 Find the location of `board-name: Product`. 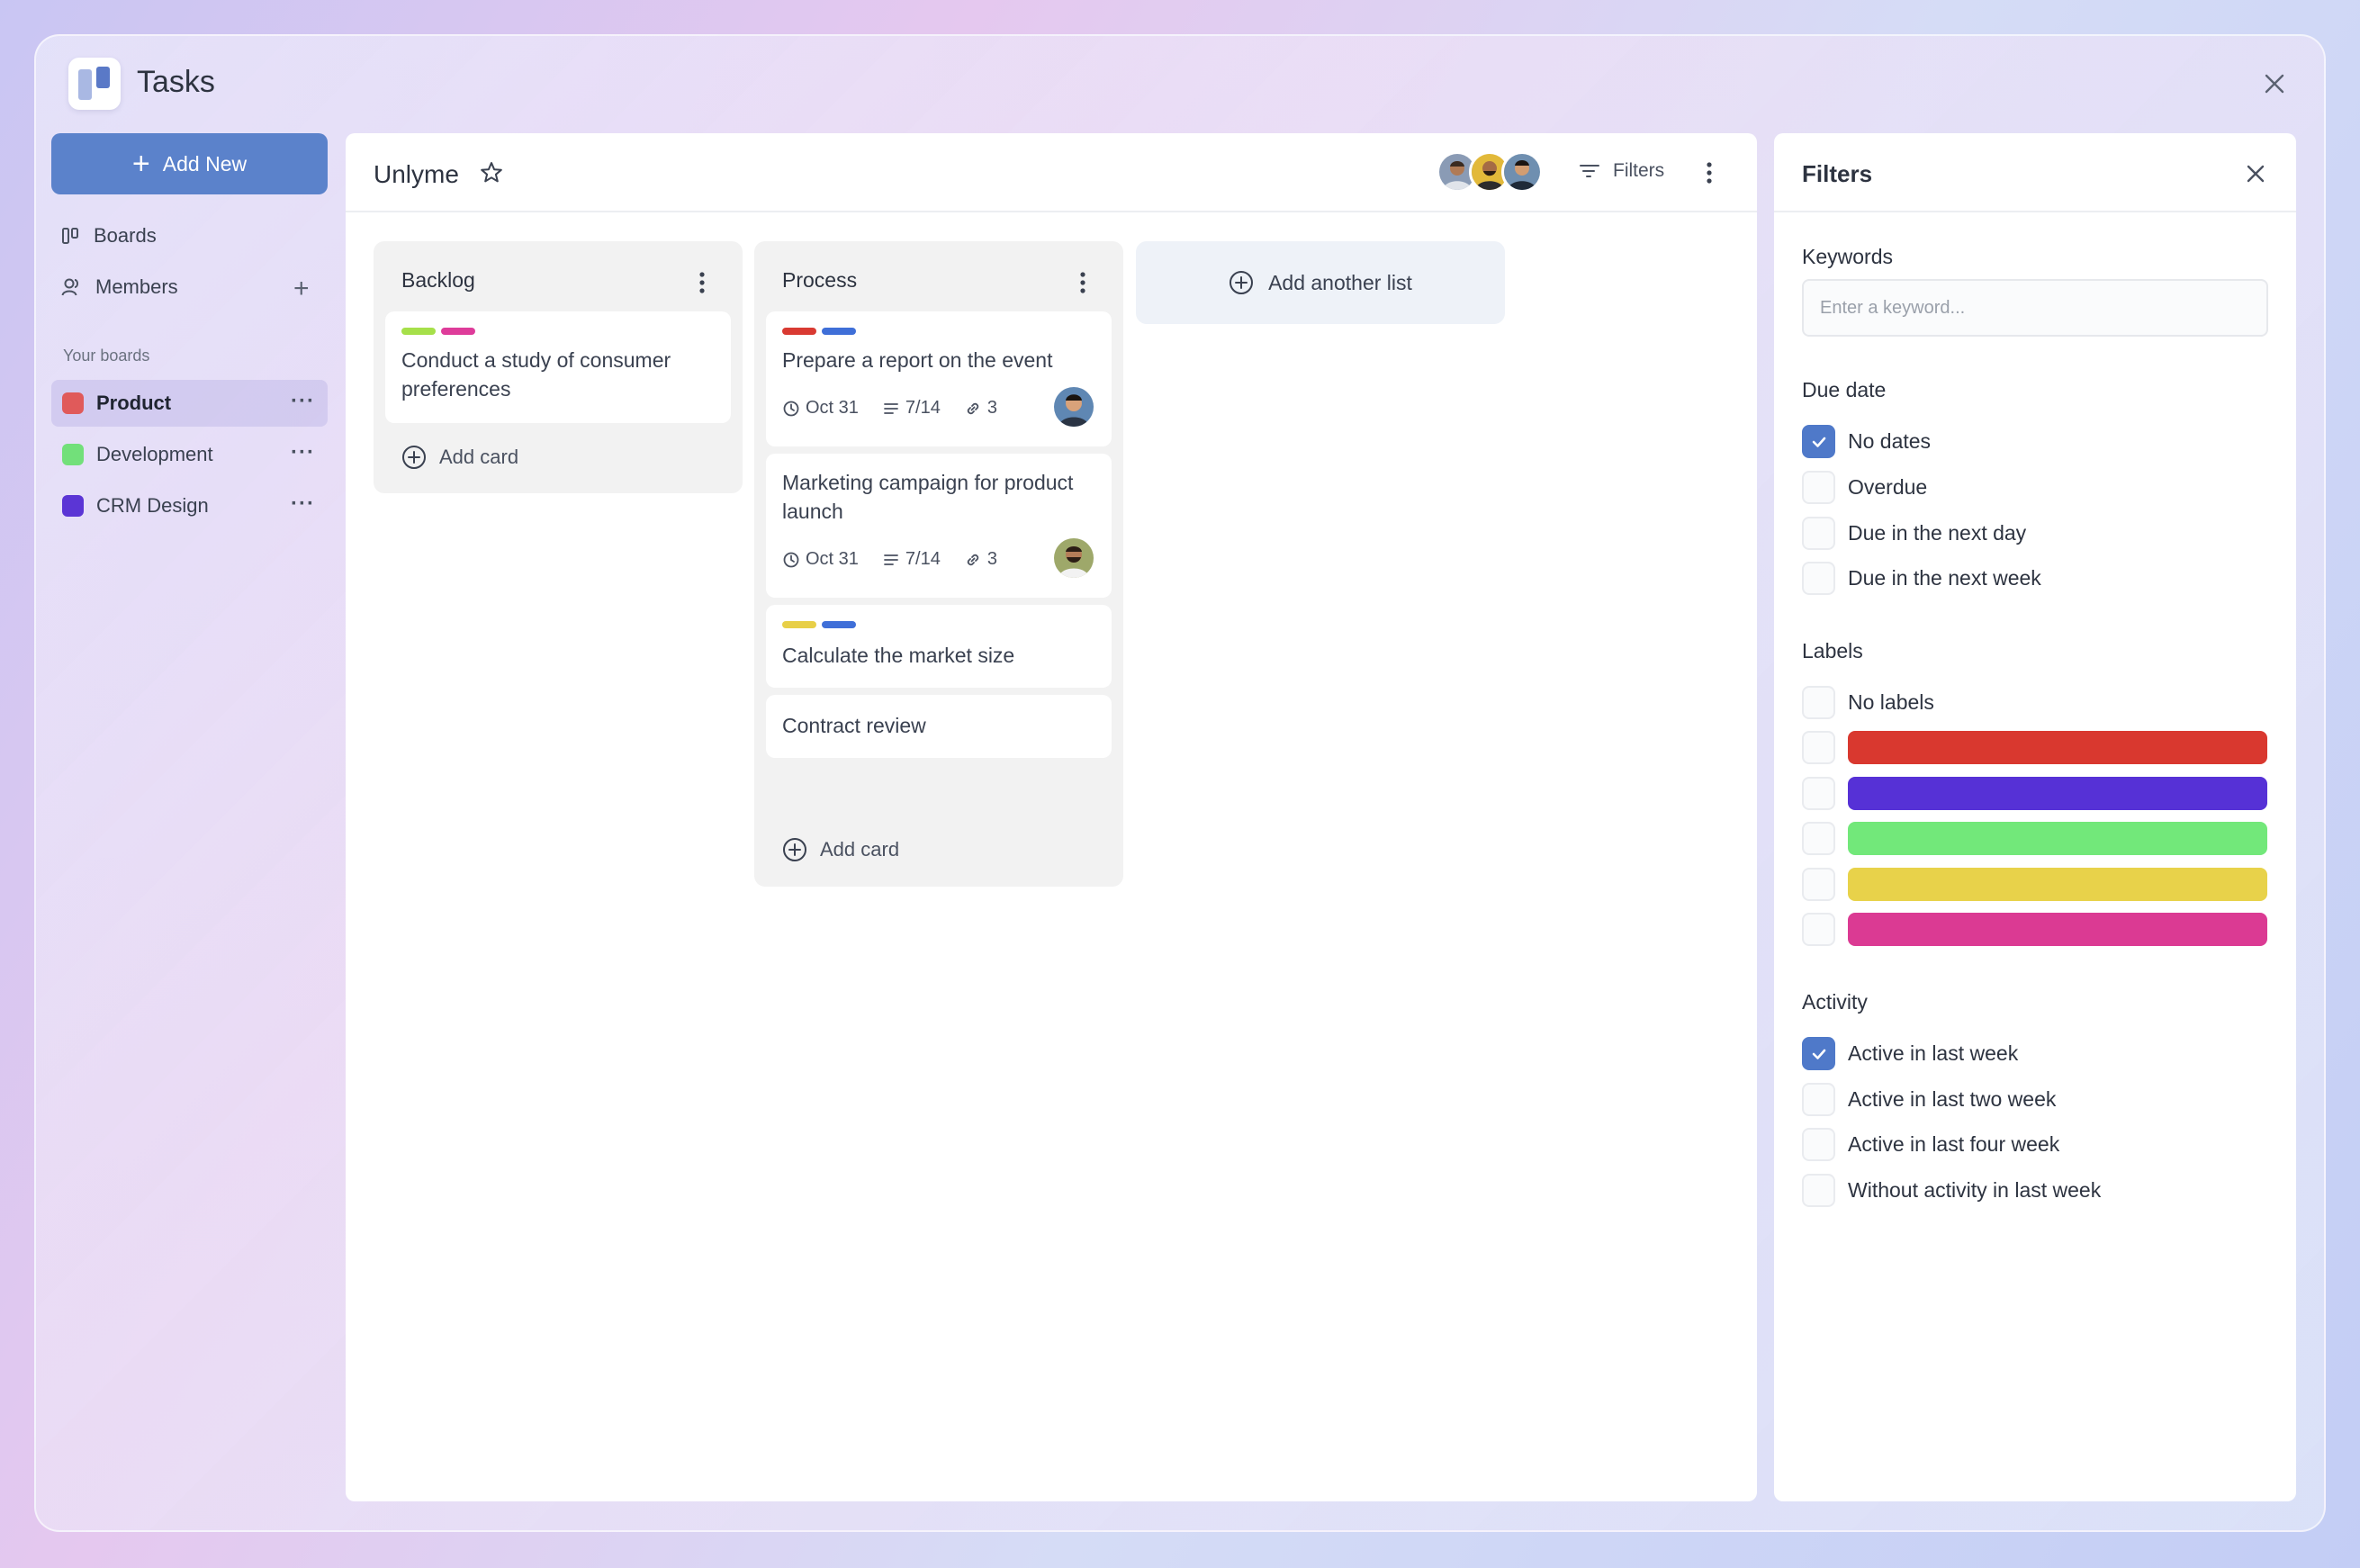

board-name: Product is located at coordinates (134, 403).